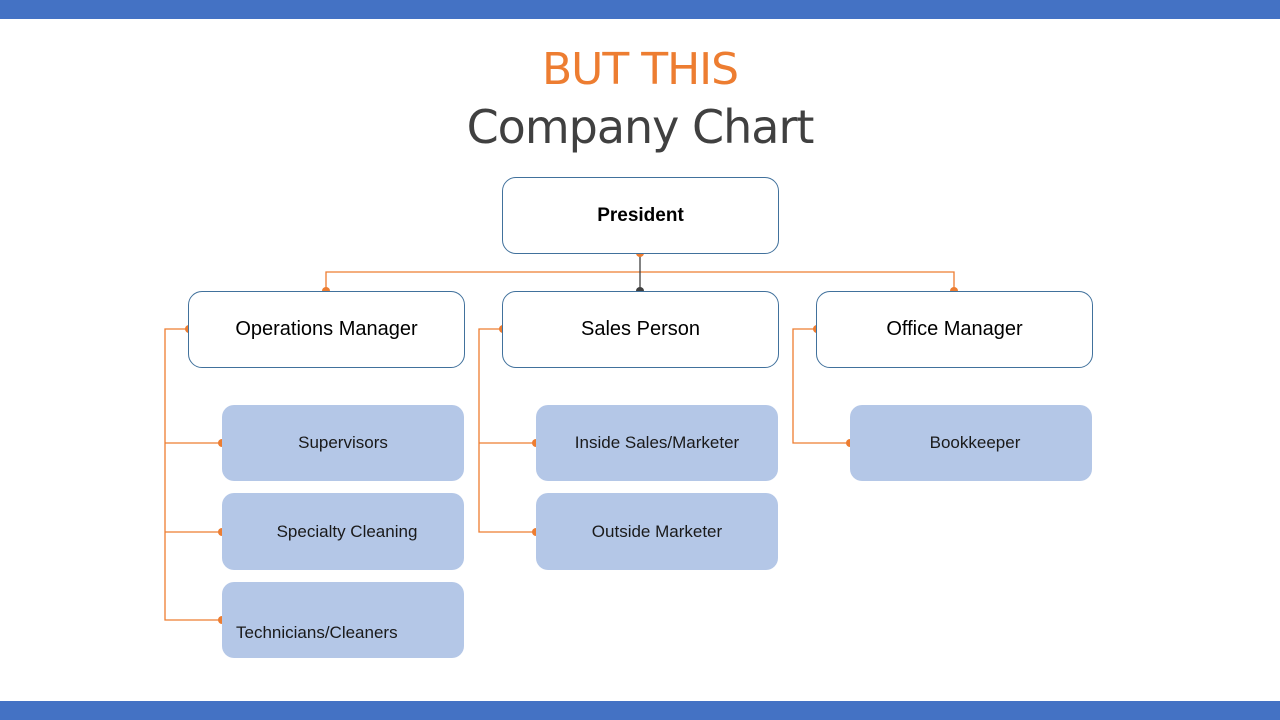 Image resolution: width=1280 pixels, height=720 pixels. Describe the element at coordinates (343, 620) in the screenshot. I see `org-node-technicians-cleaners: Technicians/Cleaners` at that location.